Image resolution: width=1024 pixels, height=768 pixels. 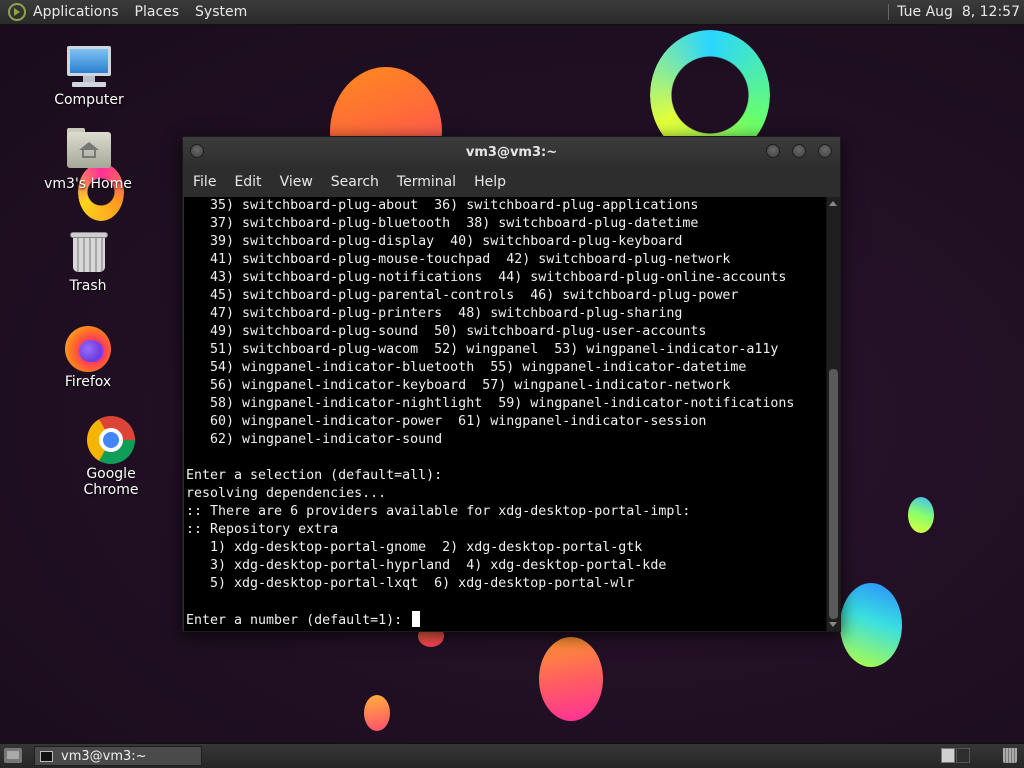 I want to click on menu-terminal: Terminal, so click(x=426, y=182).